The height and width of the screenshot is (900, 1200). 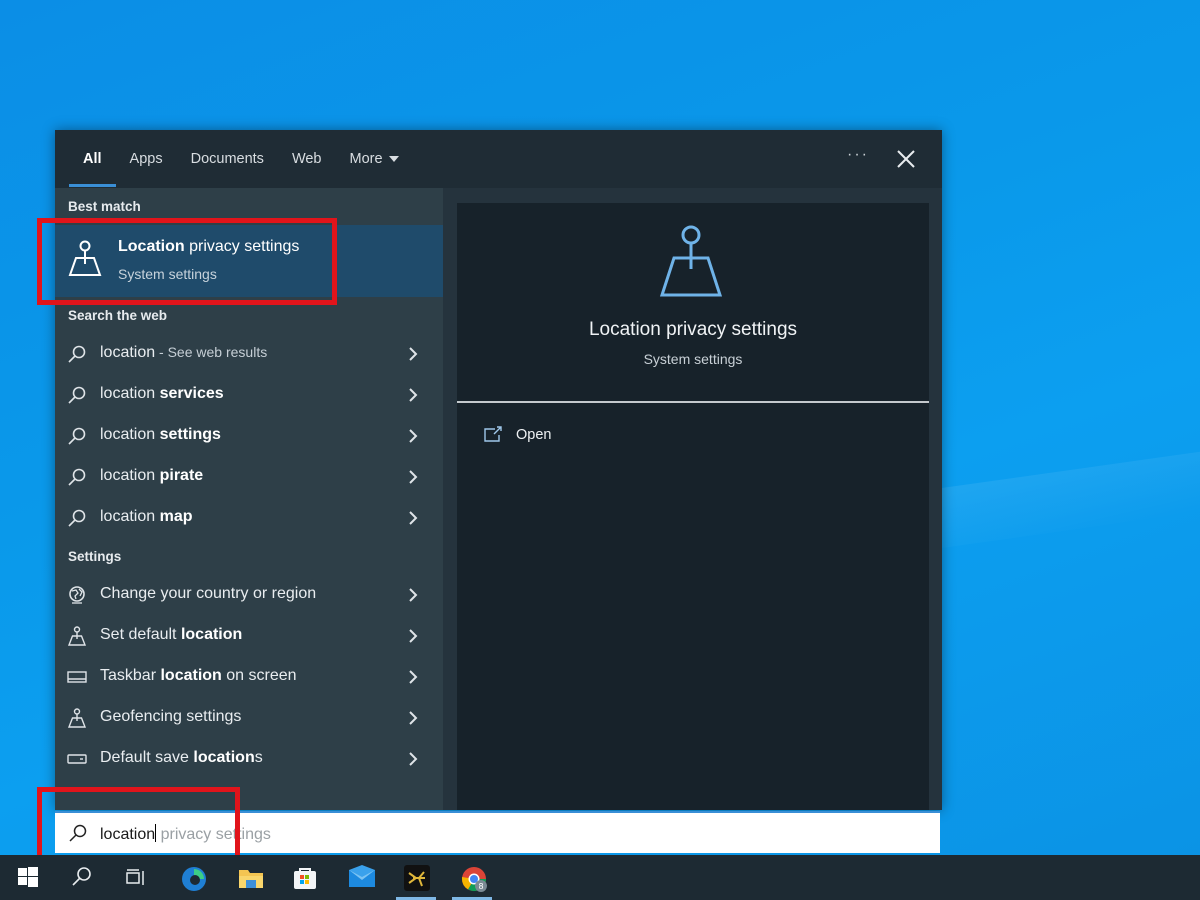 What do you see at coordinates (1070, 500) in the screenshot?
I see `desktop-wallpaper-light` at bounding box center [1070, 500].